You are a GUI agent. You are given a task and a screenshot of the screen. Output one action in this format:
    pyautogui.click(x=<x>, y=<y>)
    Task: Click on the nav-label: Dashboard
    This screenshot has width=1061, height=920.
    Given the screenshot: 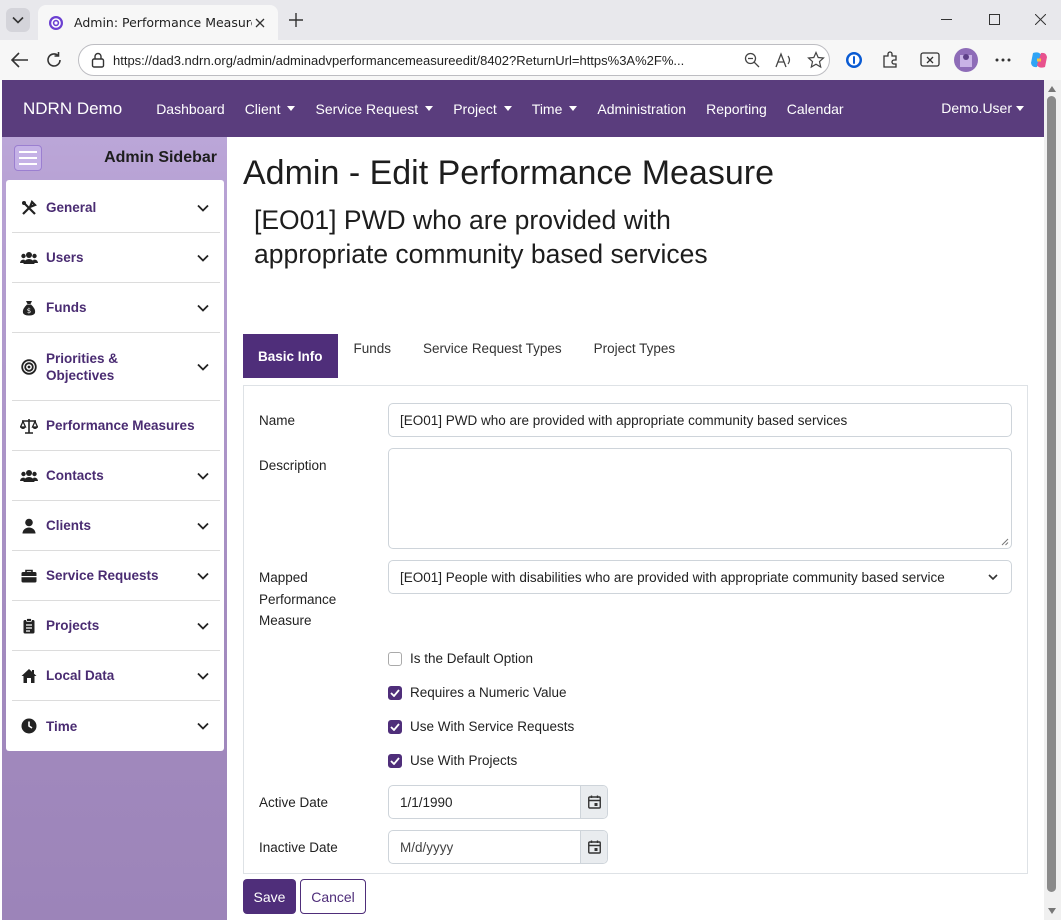 What is the action you would take?
    pyautogui.click(x=190, y=108)
    